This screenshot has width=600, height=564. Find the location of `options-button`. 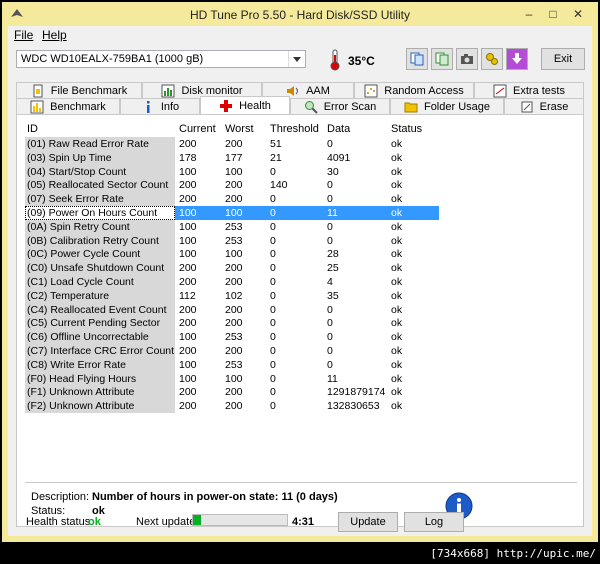

options-button is located at coordinates (492, 59).